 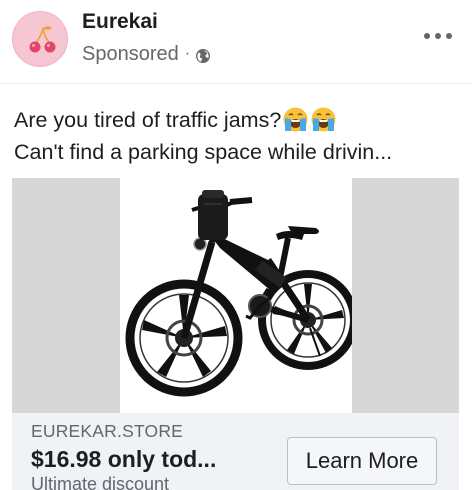 I want to click on link-domain: EUREKAR.STORE, so click(x=107, y=431).